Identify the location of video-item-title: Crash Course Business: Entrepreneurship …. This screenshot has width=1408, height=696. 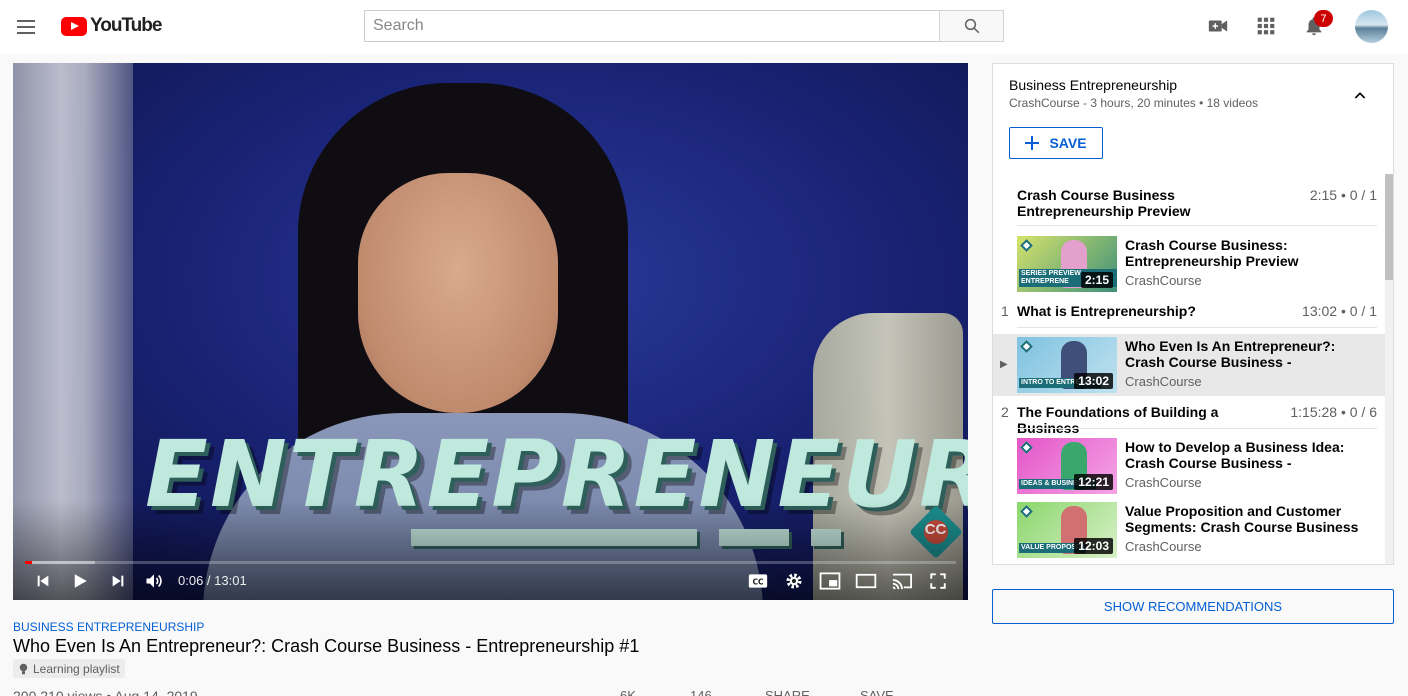
(1212, 253).